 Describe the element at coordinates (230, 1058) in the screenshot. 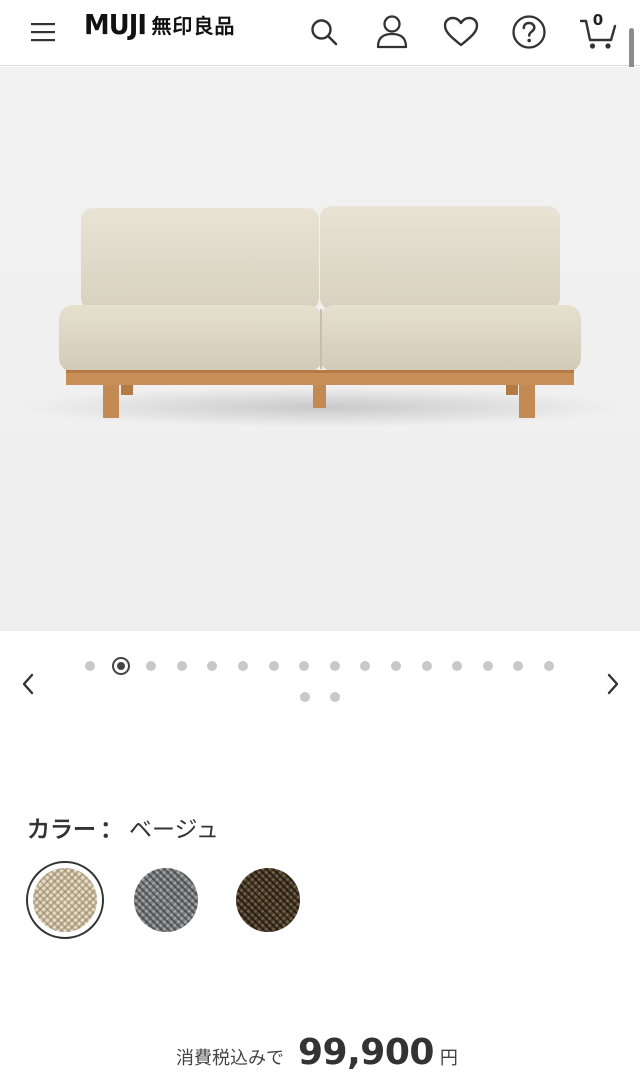

I see `price-tax-label: 消費税込みで` at that location.